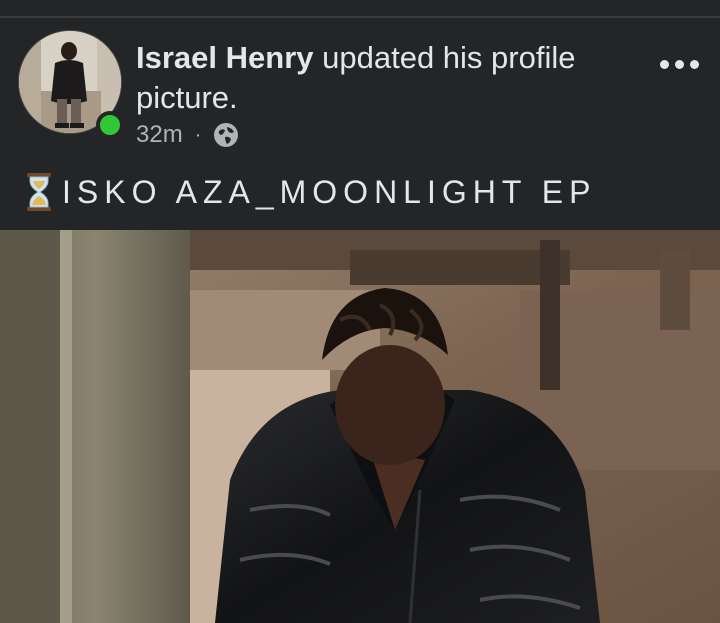  I want to click on author-avatar, so click(71, 84).